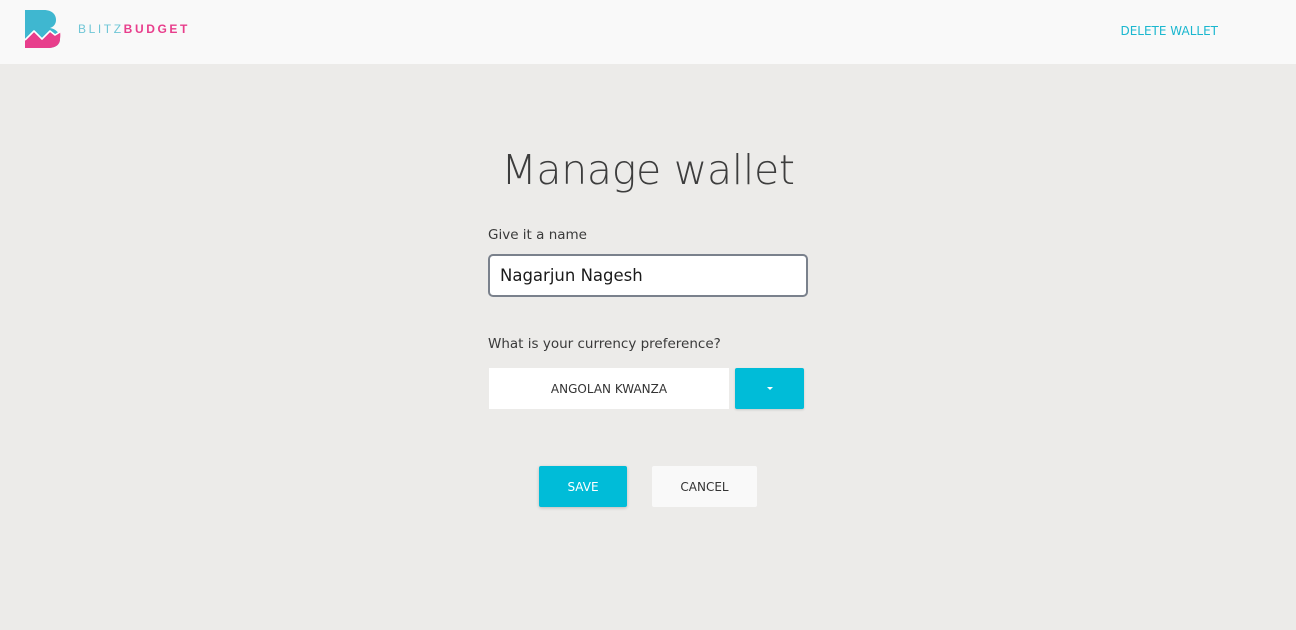 The width and height of the screenshot is (1296, 630). Describe the element at coordinates (609, 388) in the screenshot. I see `currency-selected-value: ANGOLAN KWANZA` at that location.